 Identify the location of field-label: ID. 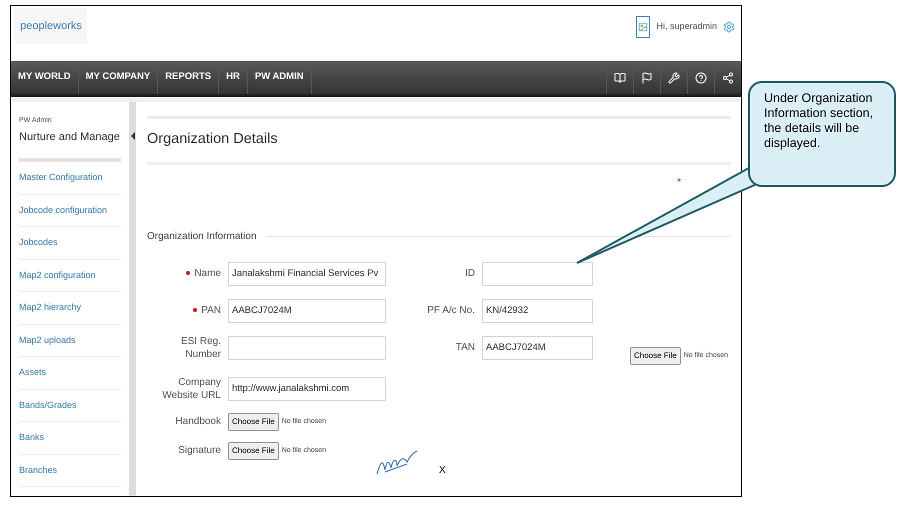
(470, 273).